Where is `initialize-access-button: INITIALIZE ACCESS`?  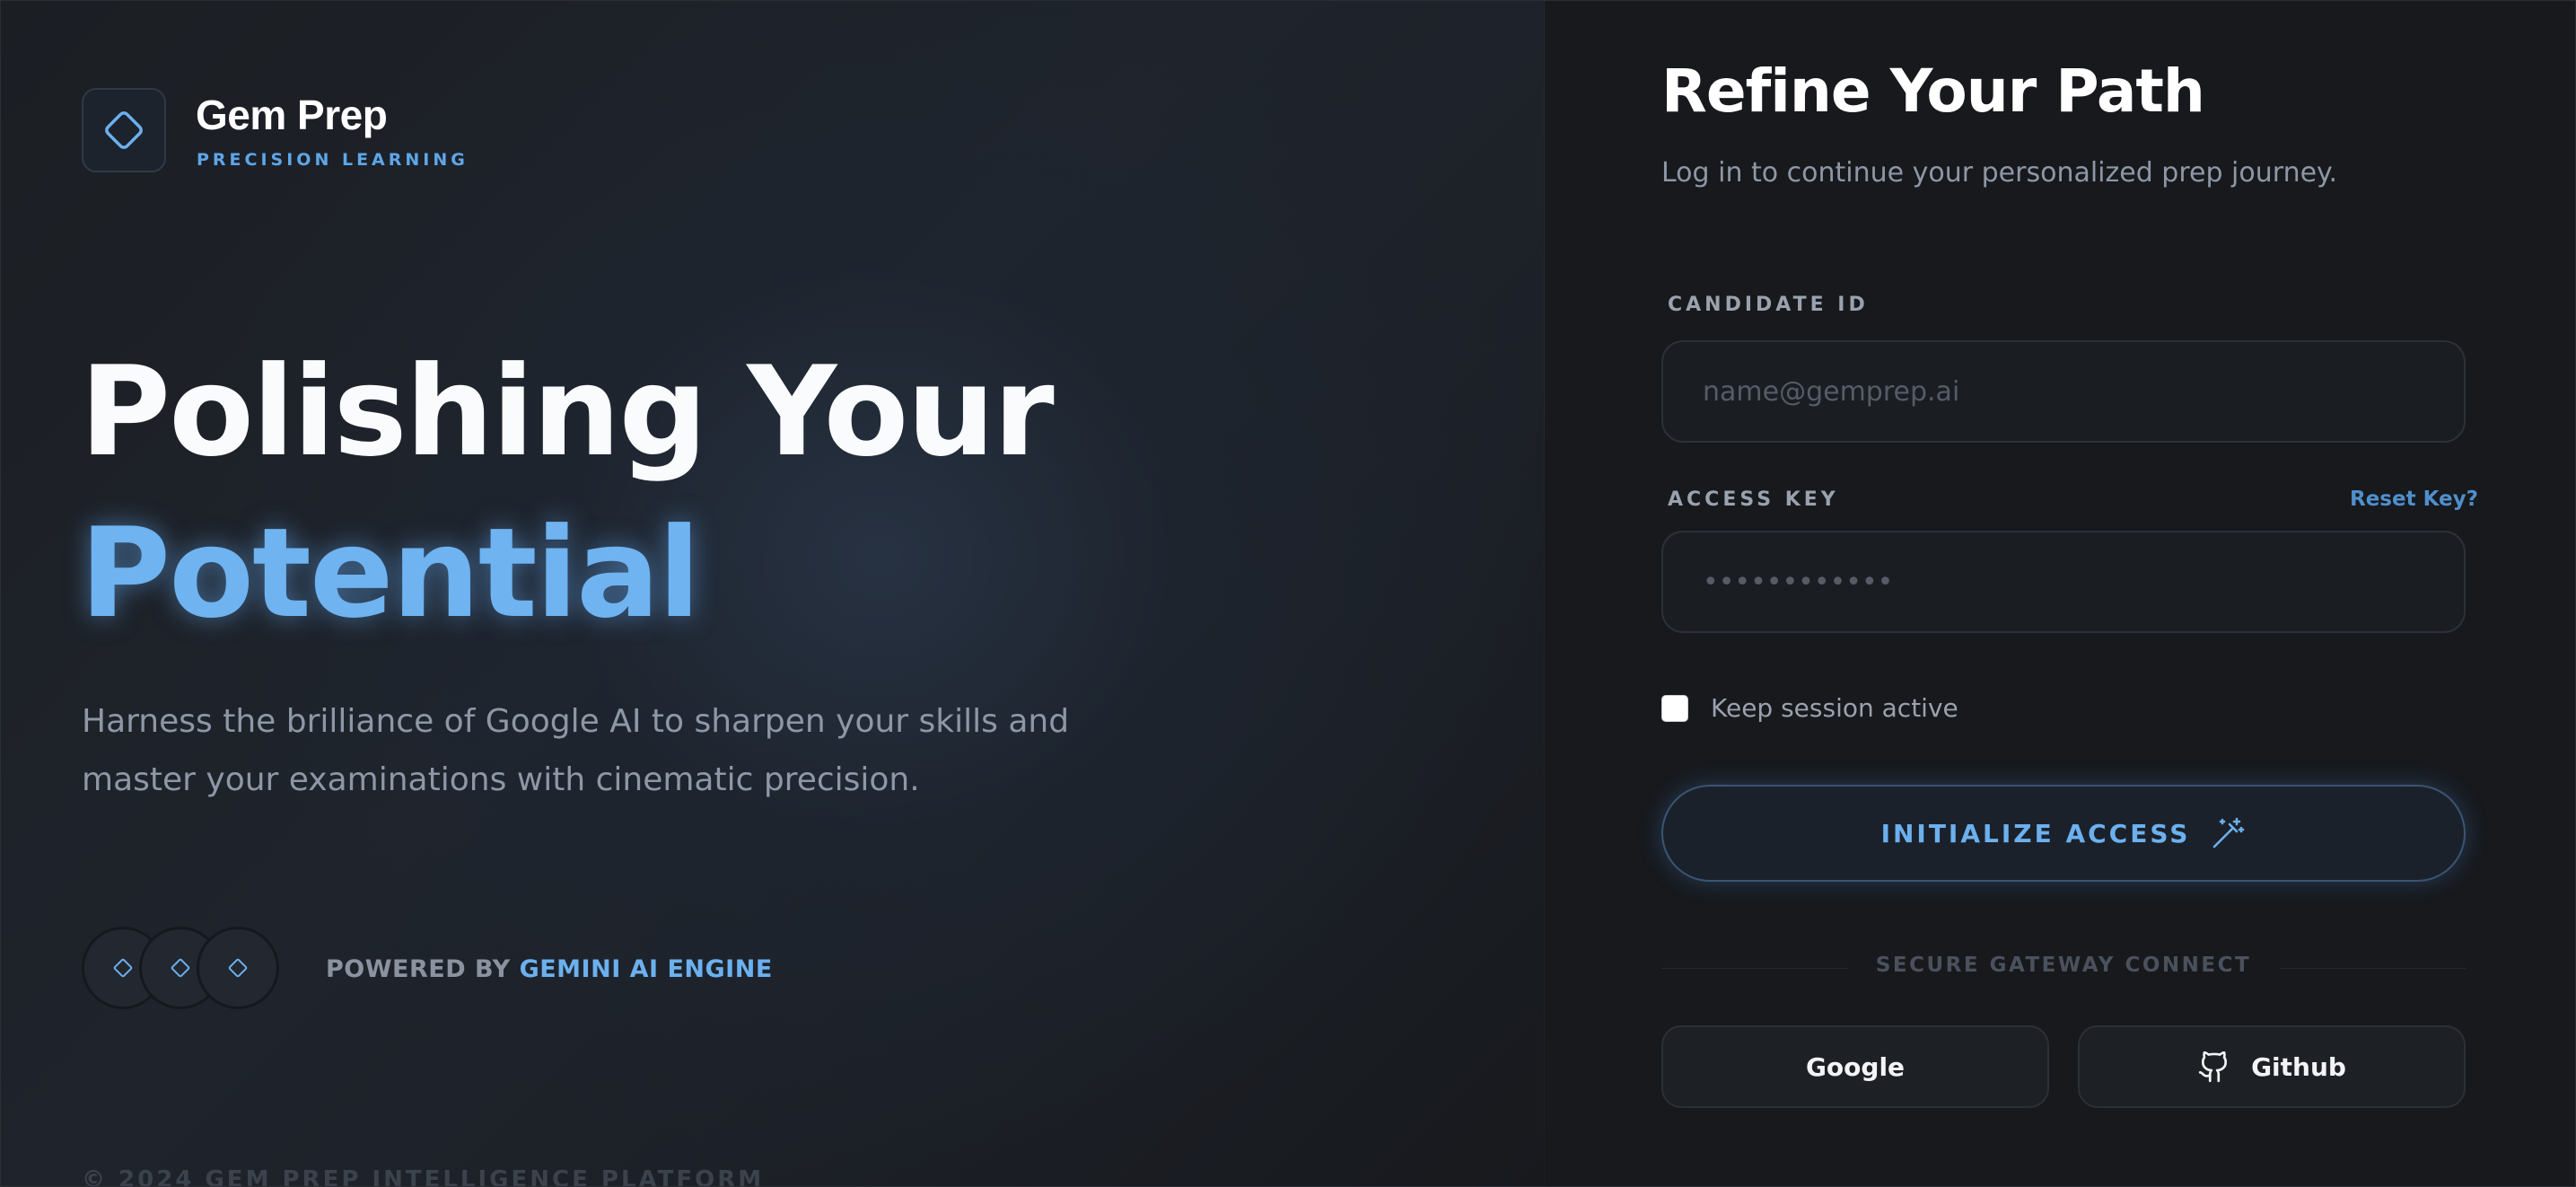 initialize-access-button: INITIALIZE ACCESS is located at coordinates (2063, 833).